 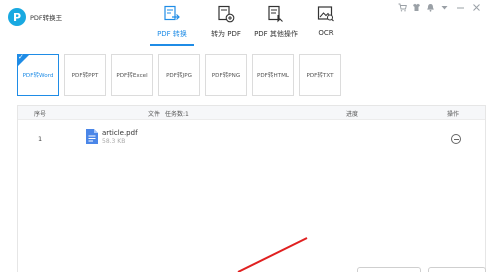 What do you see at coordinates (177, 114) in the screenshot?
I see `header-task-count: 任务数:1` at bounding box center [177, 114].